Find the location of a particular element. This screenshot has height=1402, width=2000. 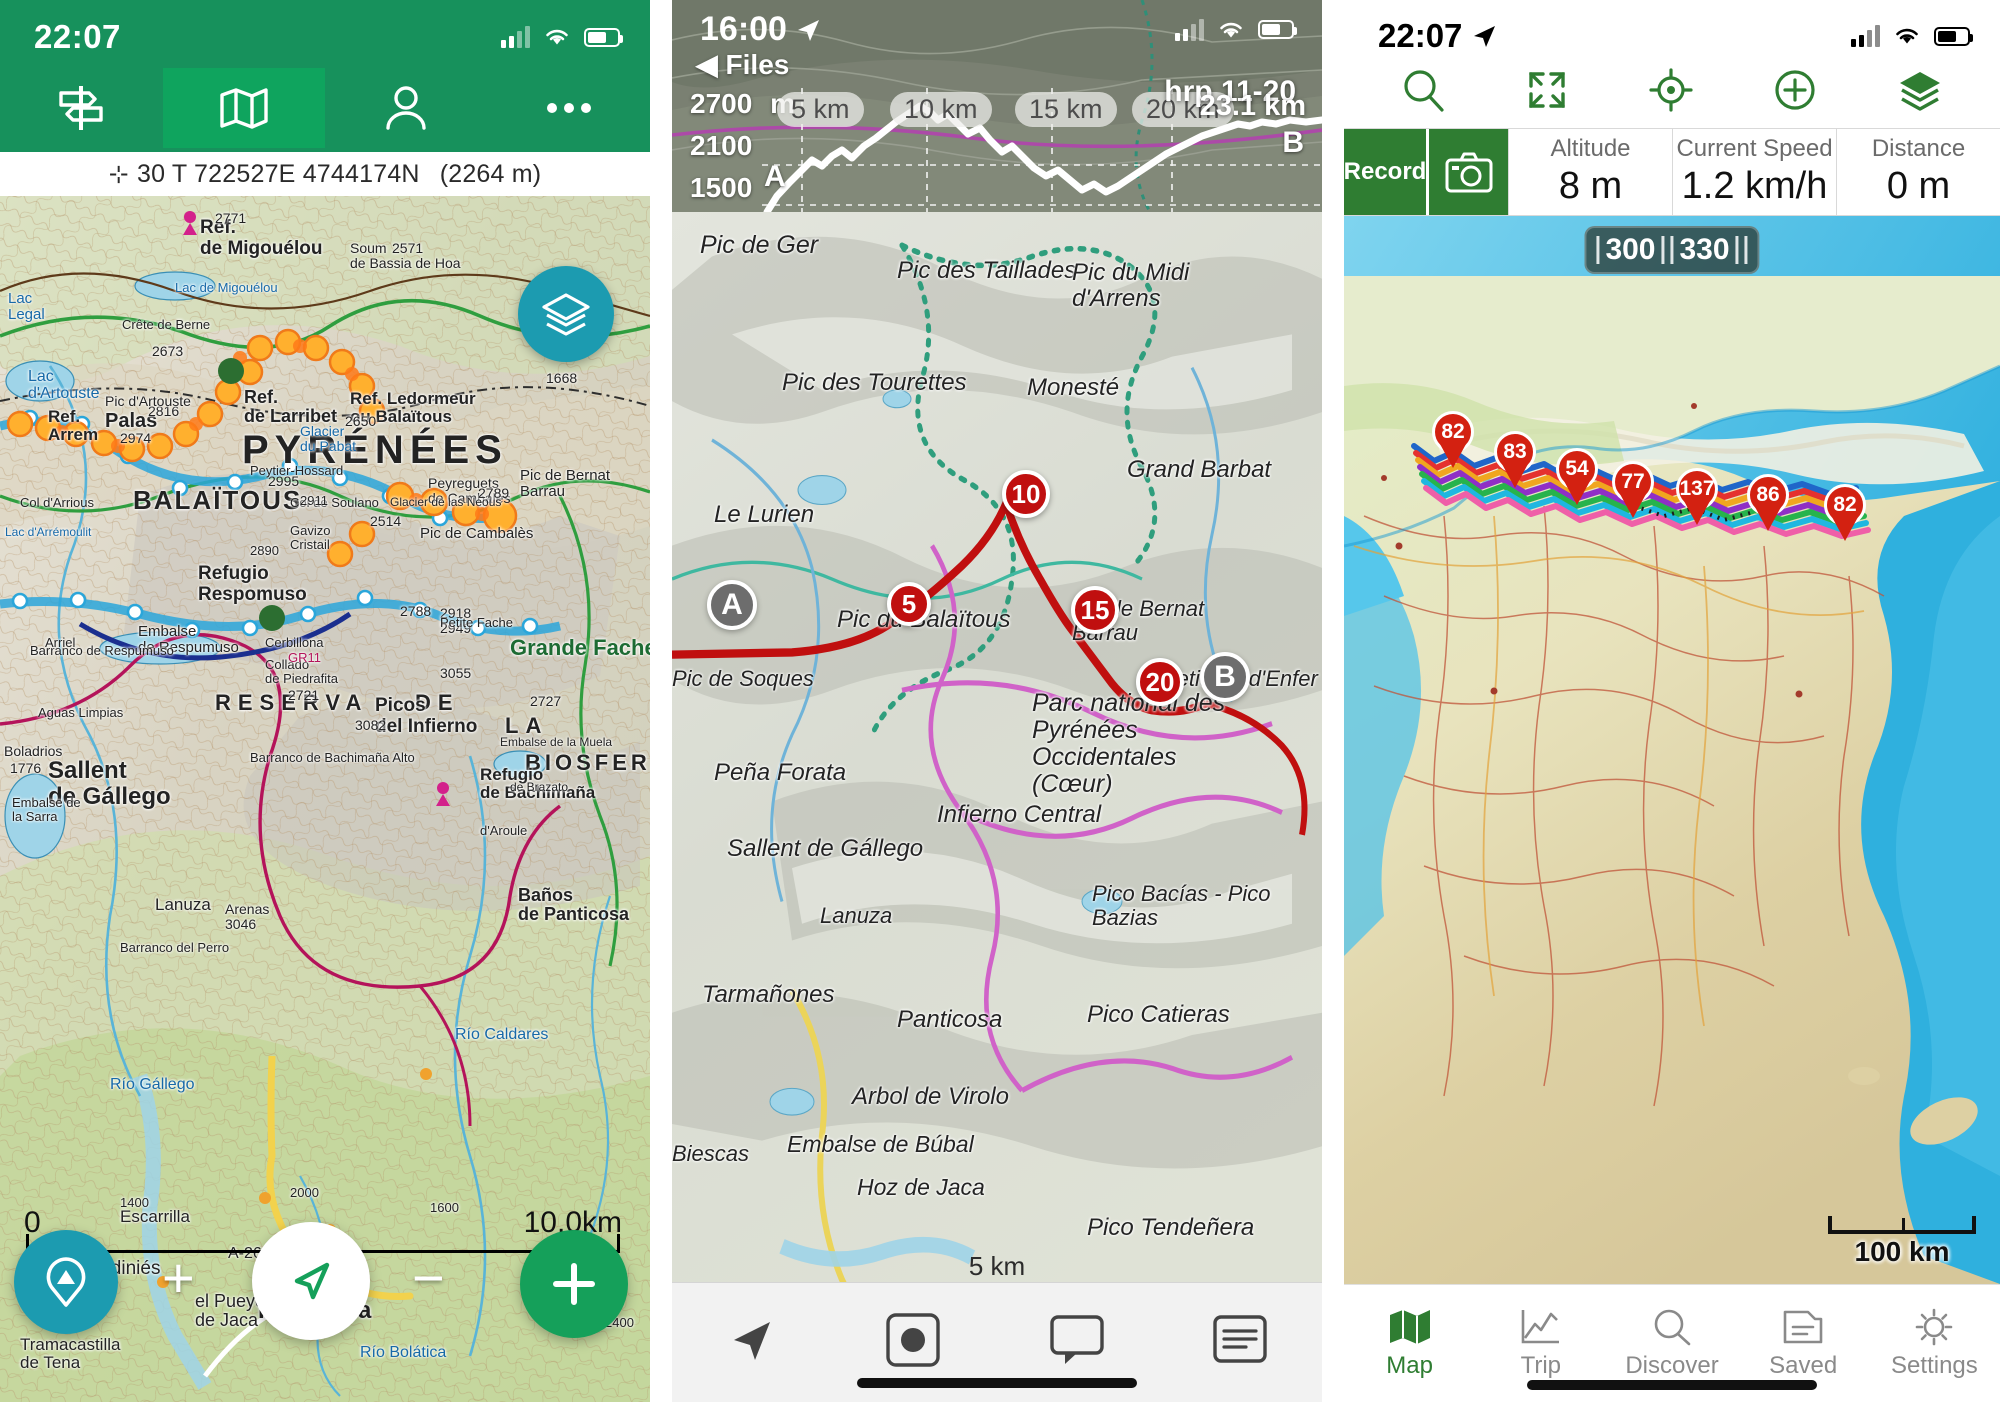

route-waypoint-marker: 5 is located at coordinates (909, 604).